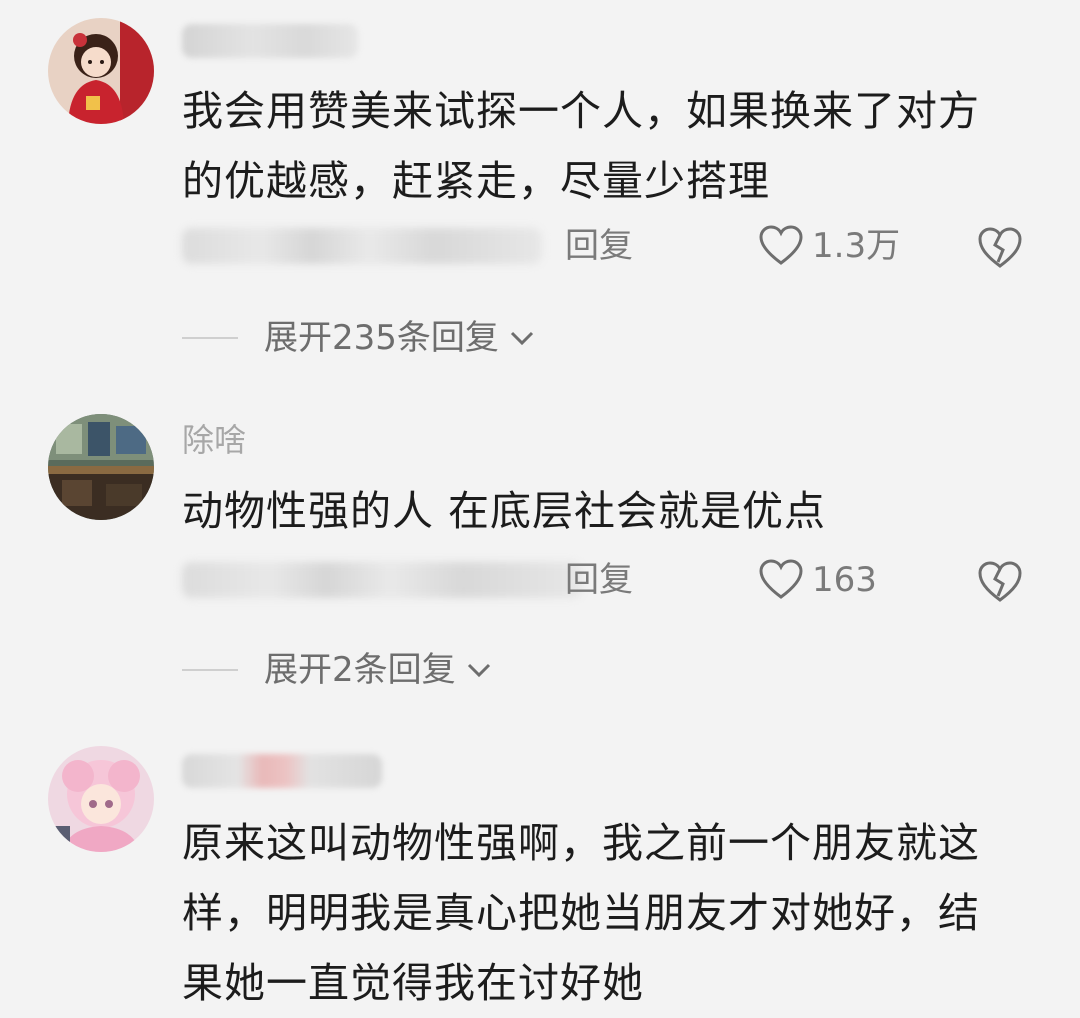  I want to click on expand-replies-button: 展开235条回复, so click(358, 338).